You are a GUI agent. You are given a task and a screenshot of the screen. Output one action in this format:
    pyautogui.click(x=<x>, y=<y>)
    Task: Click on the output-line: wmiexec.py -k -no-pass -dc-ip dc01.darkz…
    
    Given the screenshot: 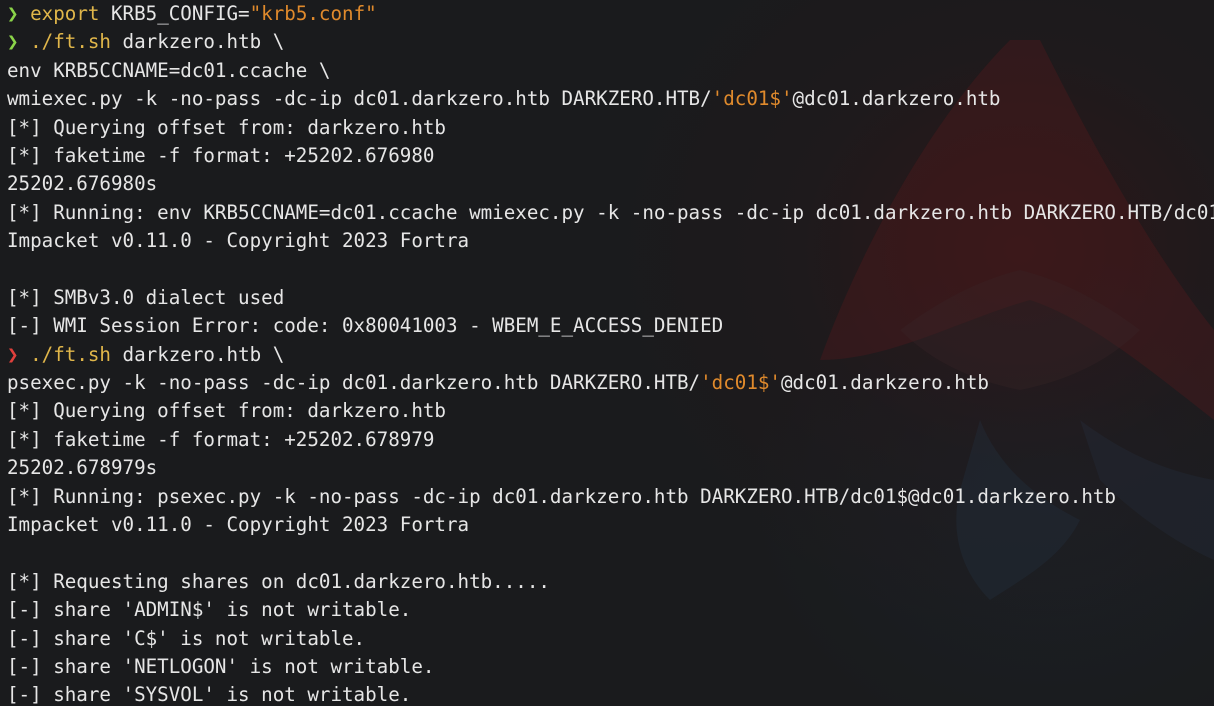 What is the action you would take?
    pyautogui.click(x=610, y=99)
    